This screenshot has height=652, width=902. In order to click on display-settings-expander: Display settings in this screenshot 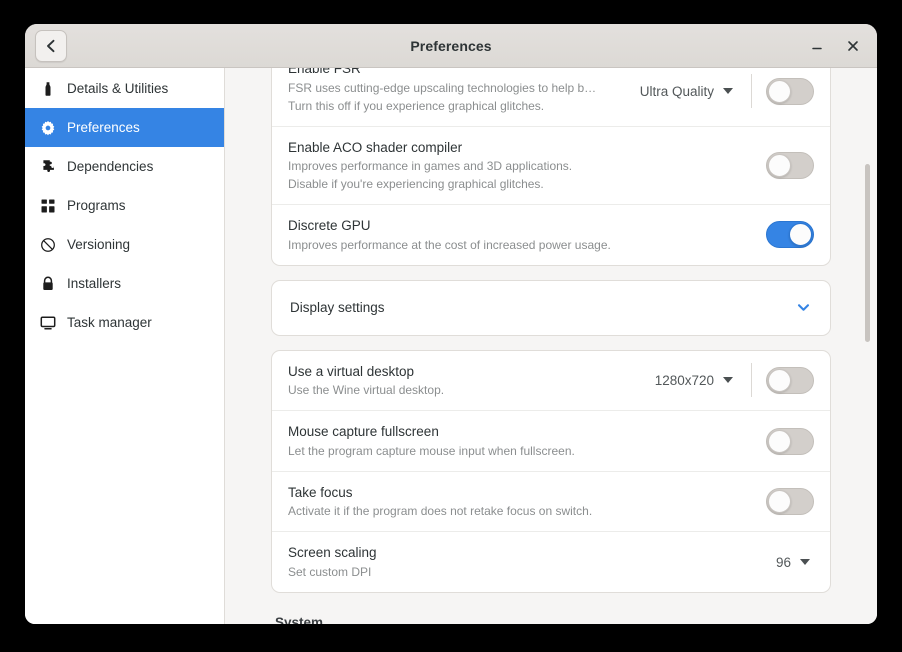, I will do `click(551, 308)`.